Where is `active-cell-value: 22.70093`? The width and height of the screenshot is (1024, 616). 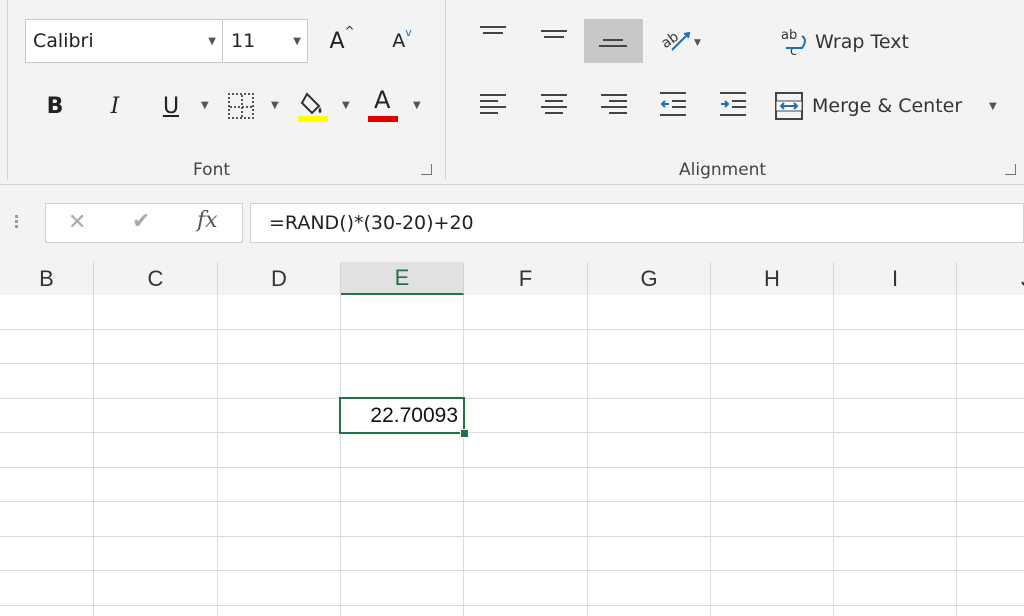
active-cell-value: 22.70093 is located at coordinates (414, 415).